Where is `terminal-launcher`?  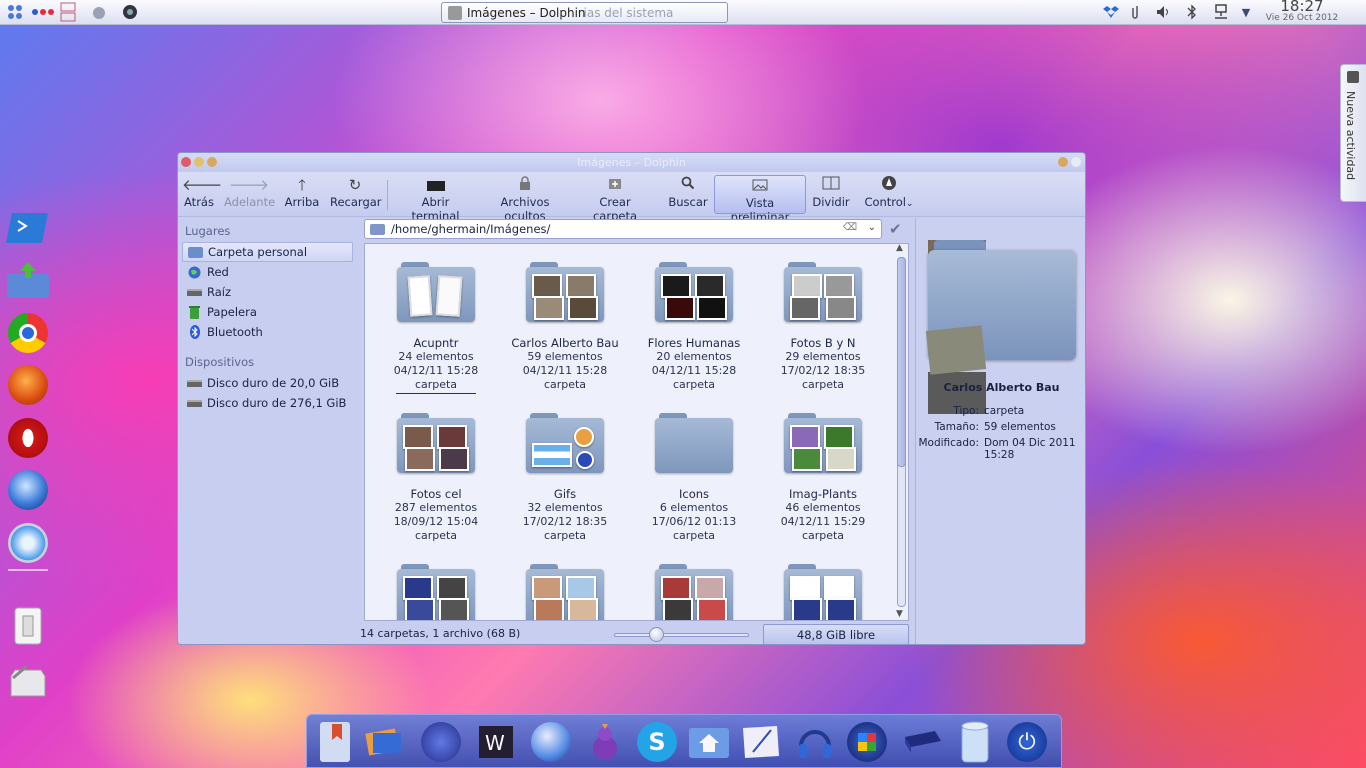
terminal-launcher is located at coordinates (28, 228).